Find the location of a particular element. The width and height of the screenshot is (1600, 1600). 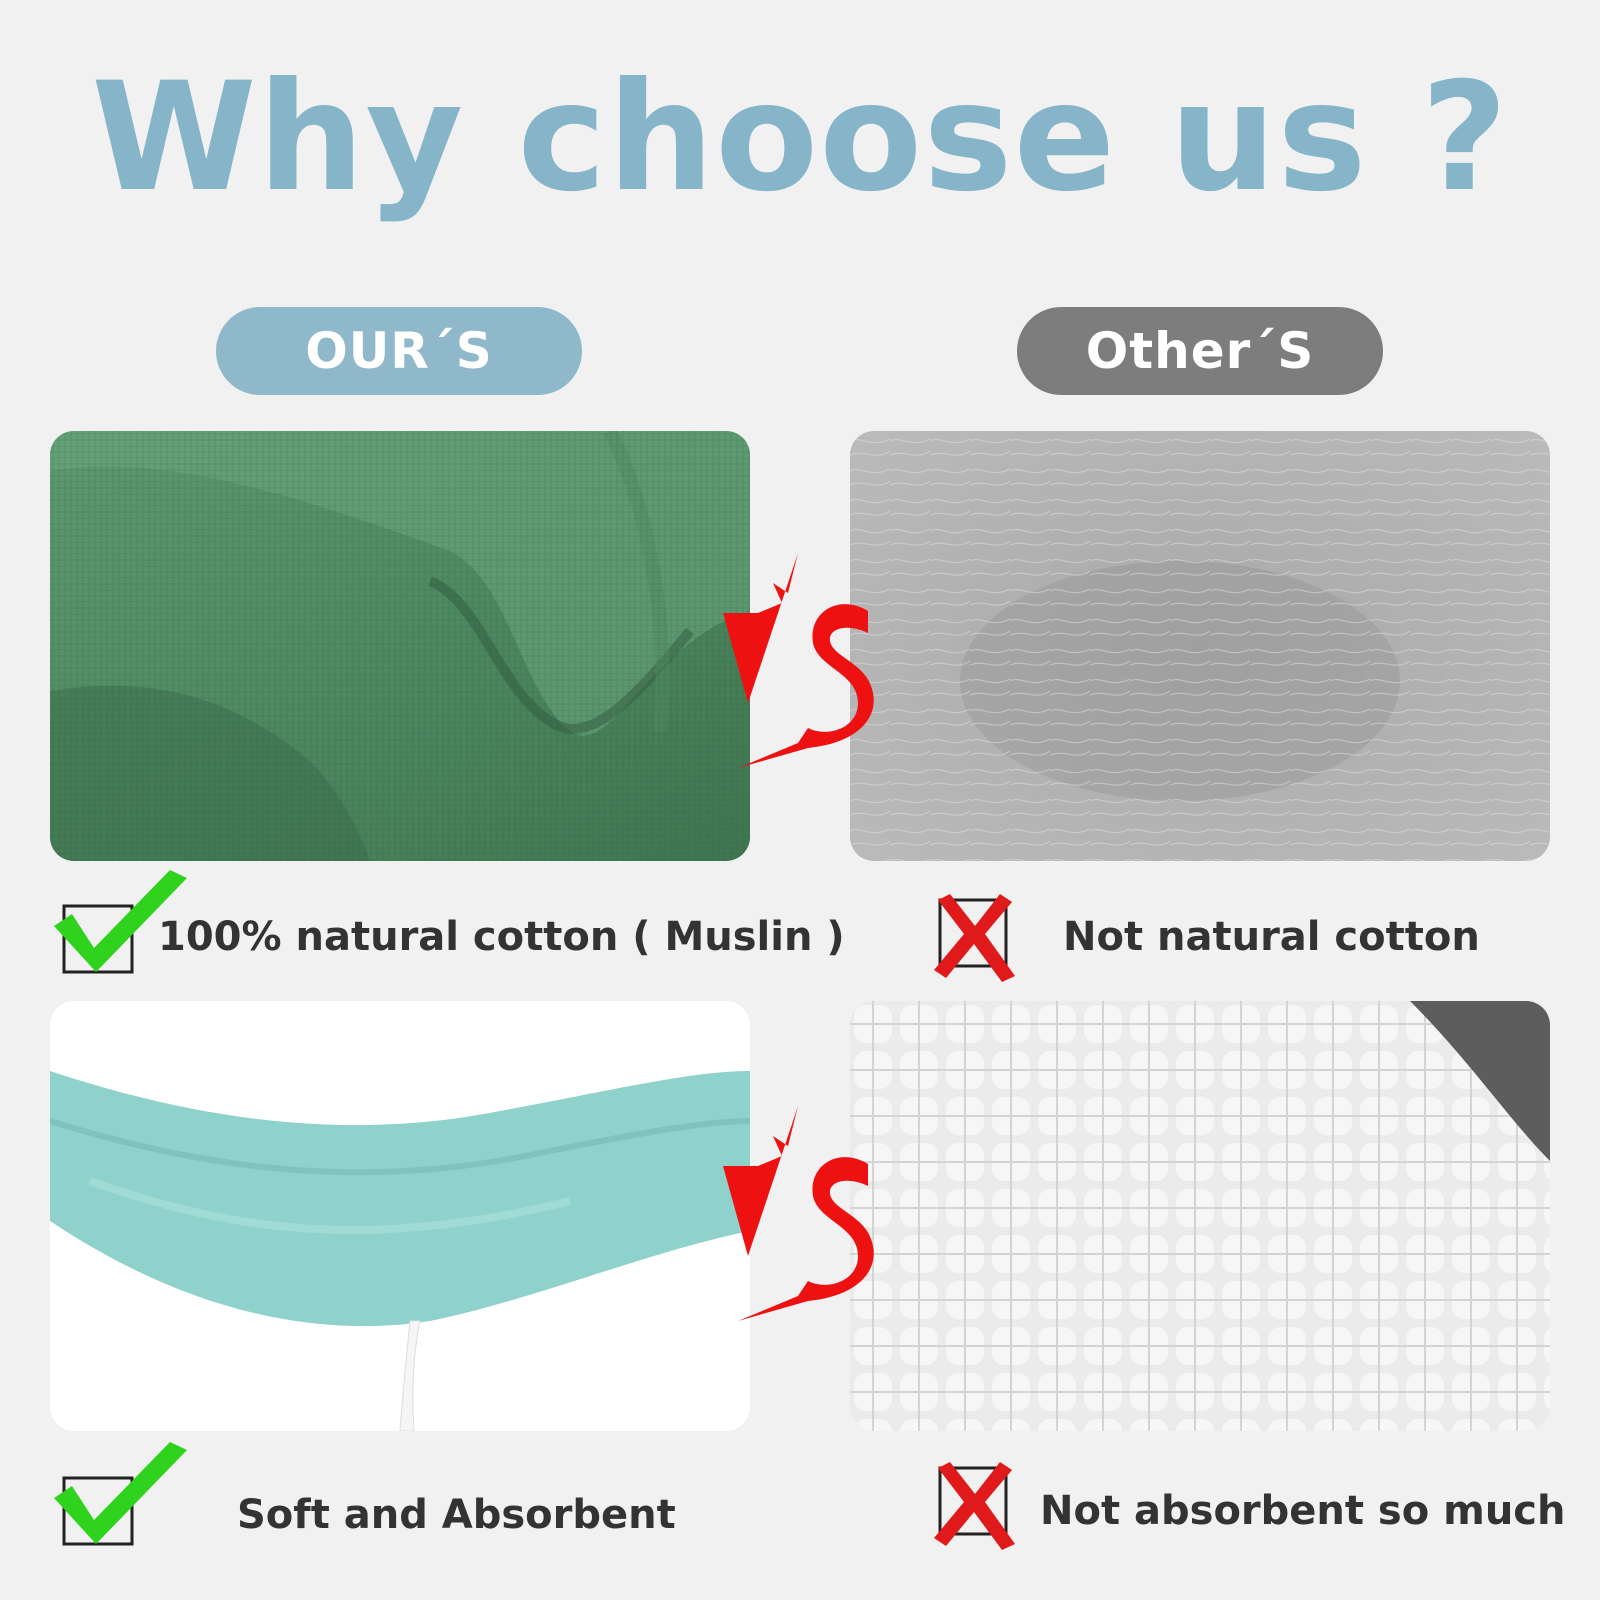

ours-caption-1: 100% natural cotton ( Muslin ) is located at coordinates (501, 937).